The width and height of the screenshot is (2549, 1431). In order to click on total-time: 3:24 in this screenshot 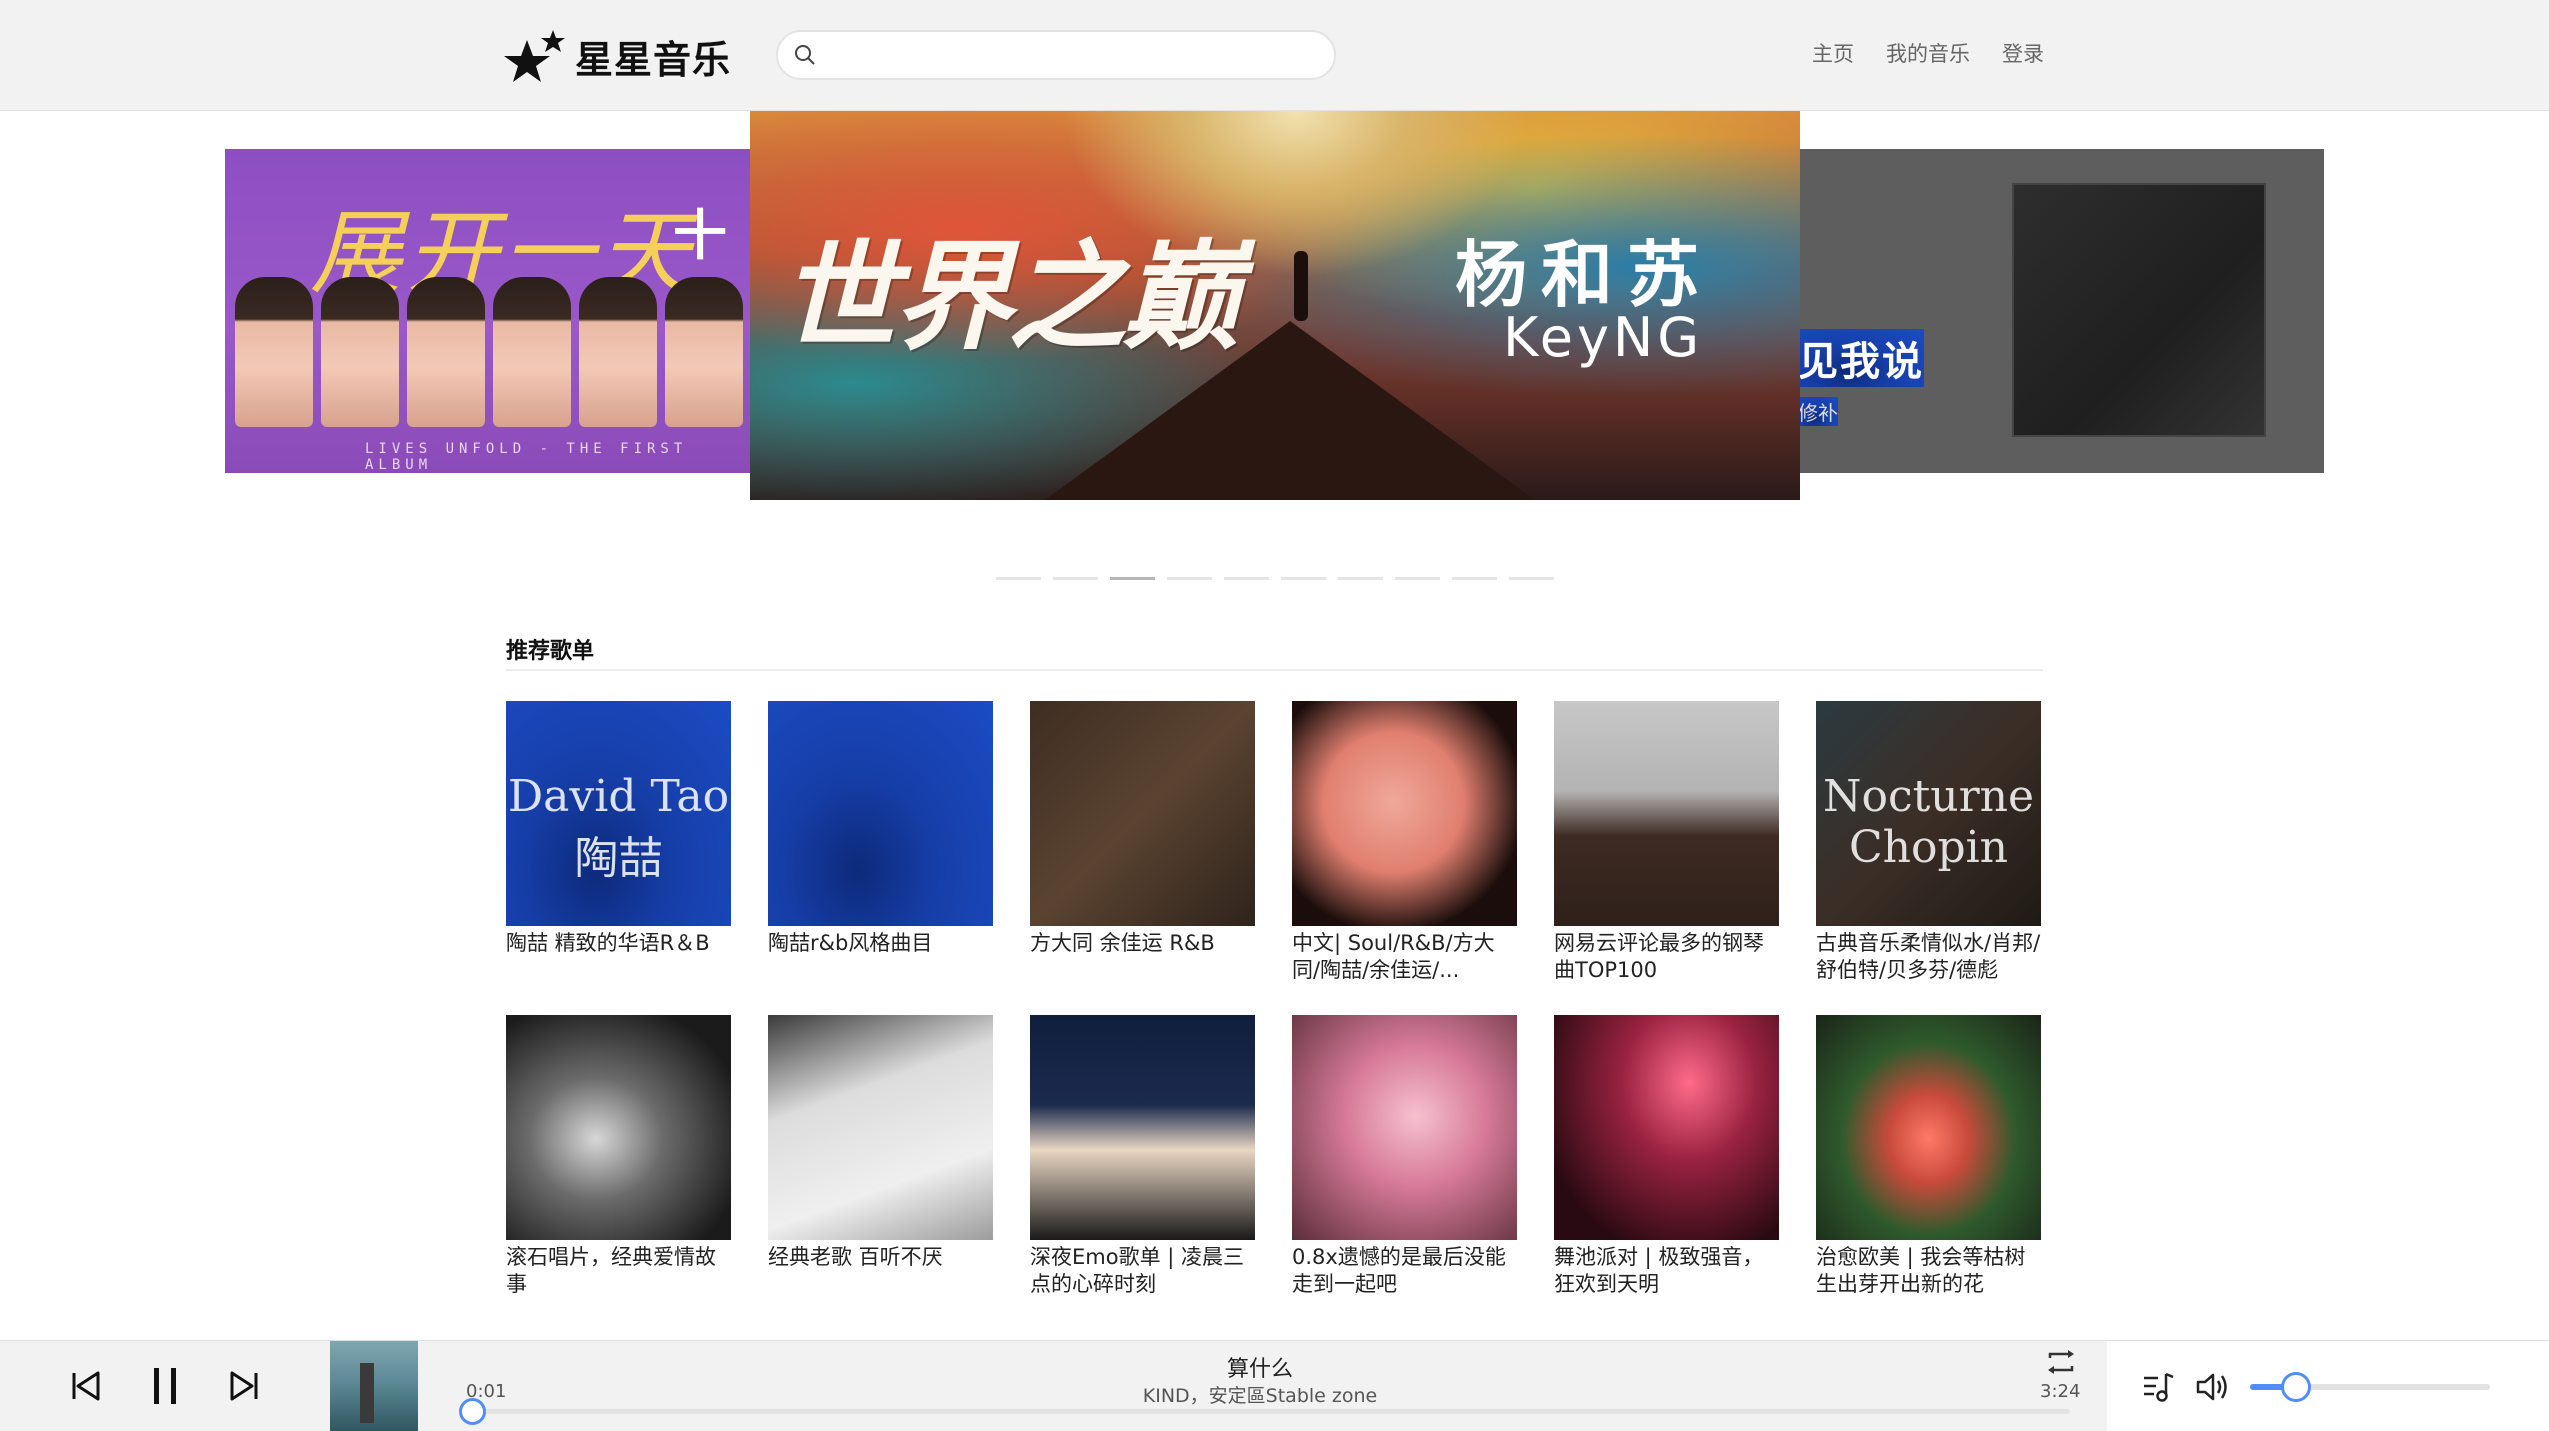, I will do `click(2060, 1391)`.